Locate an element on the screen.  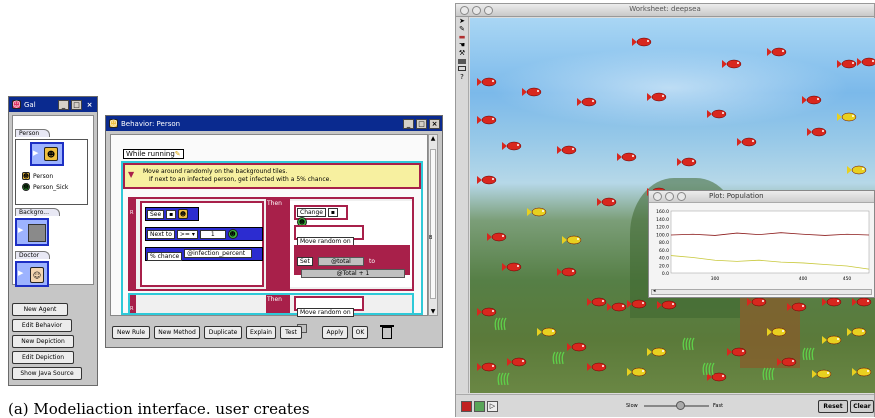
plot-minimize-dot is located at coordinates (669, 196).